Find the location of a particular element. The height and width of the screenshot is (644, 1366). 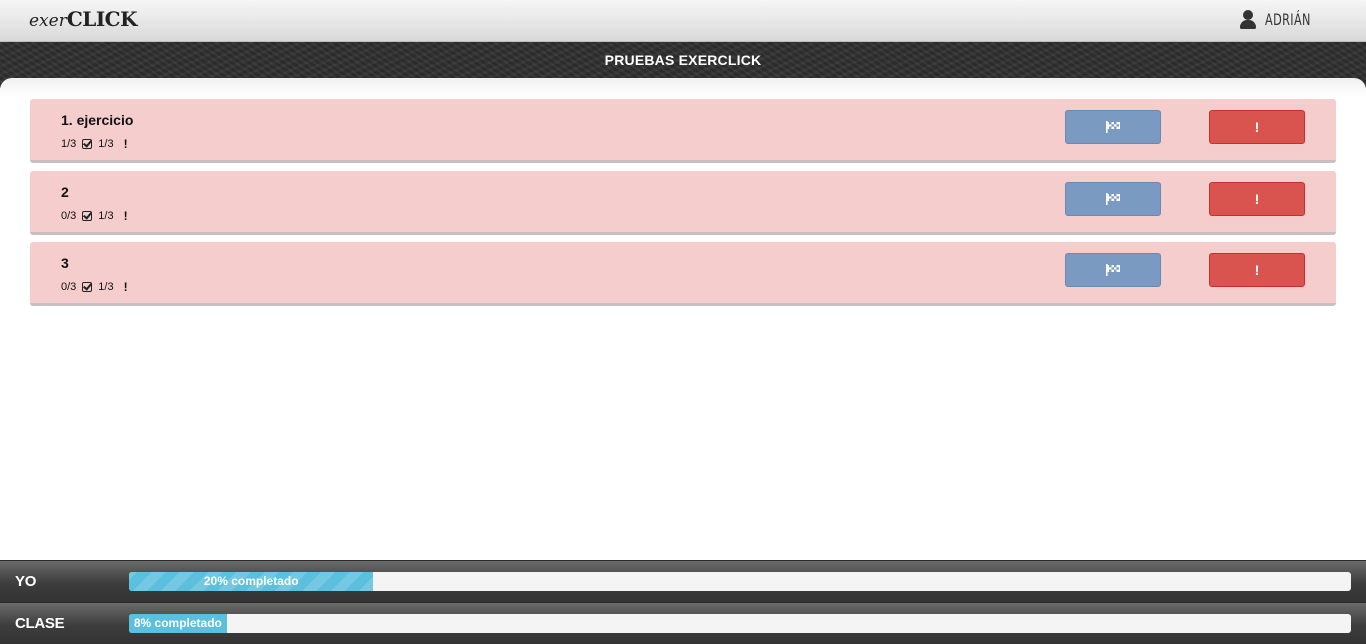

exercise-row: 2 0/3 1/3 ! ! is located at coordinates (683, 203).